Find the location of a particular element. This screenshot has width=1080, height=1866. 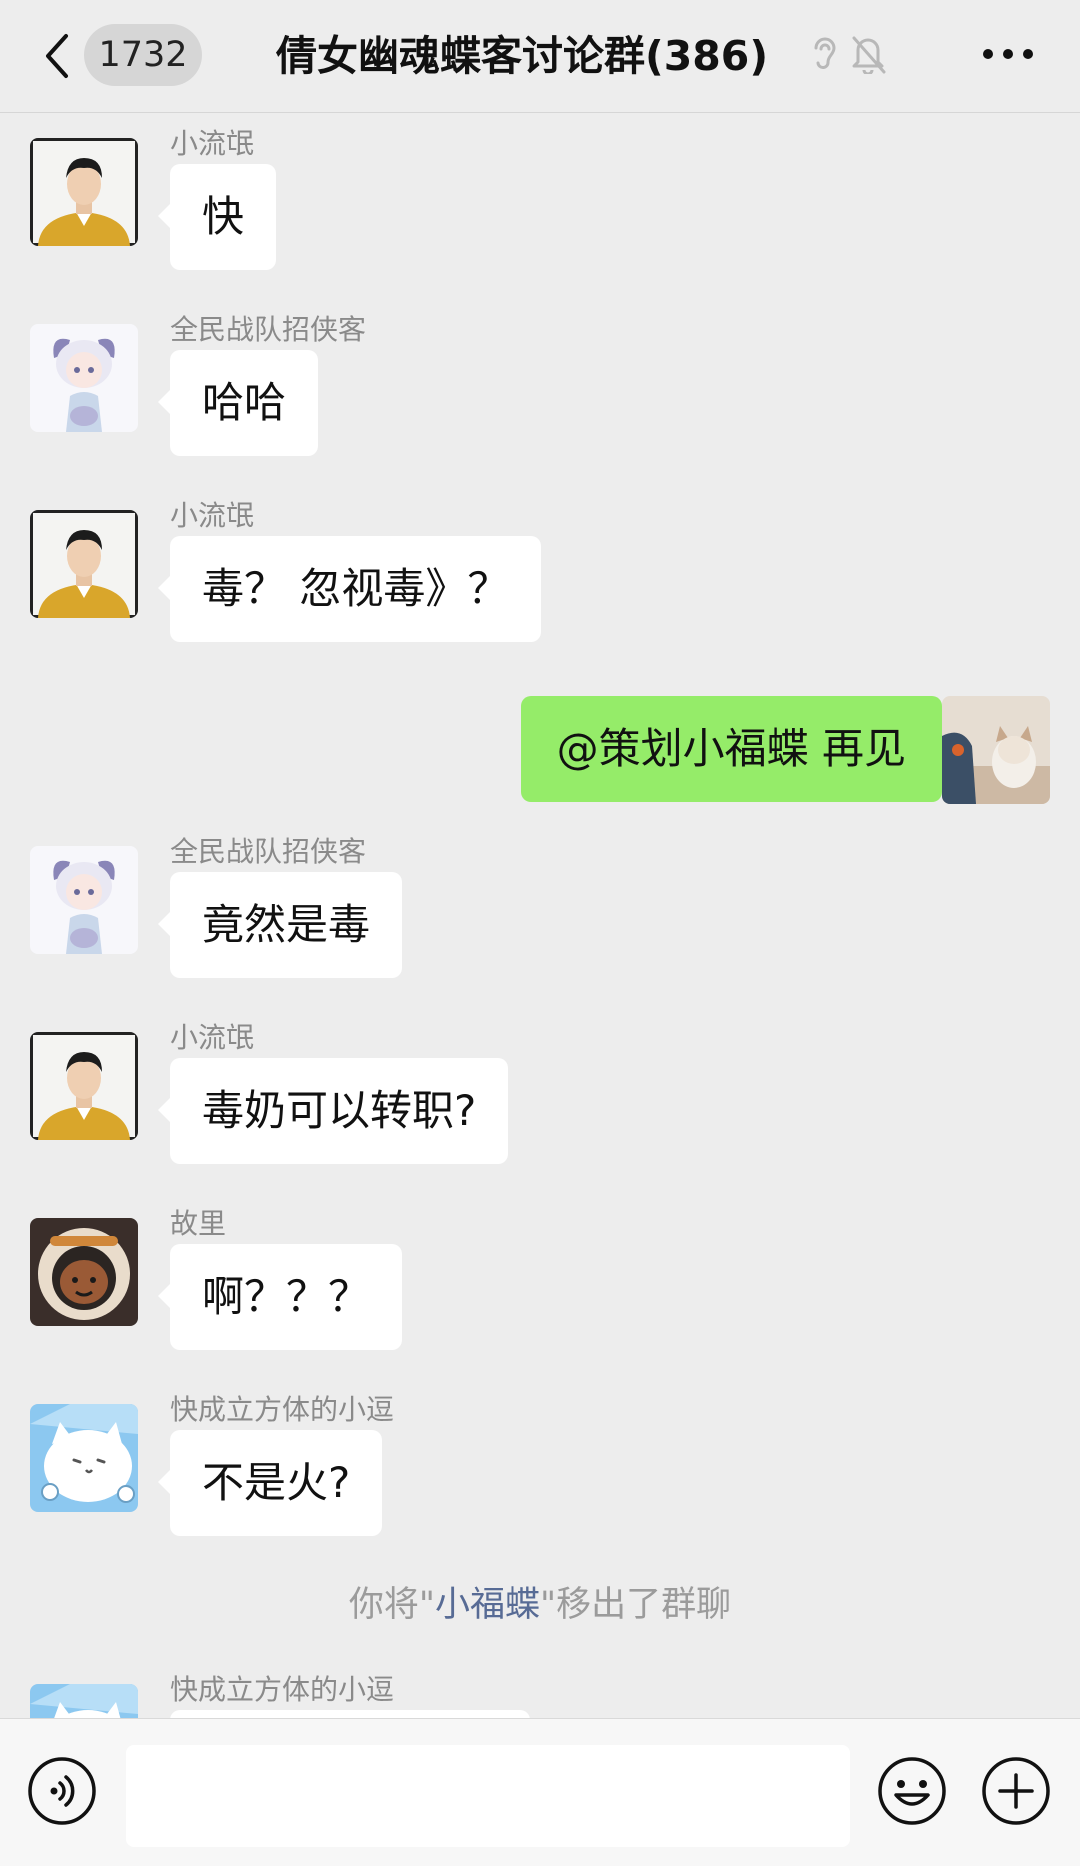

more-options-icon is located at coordinates (1008, 54).